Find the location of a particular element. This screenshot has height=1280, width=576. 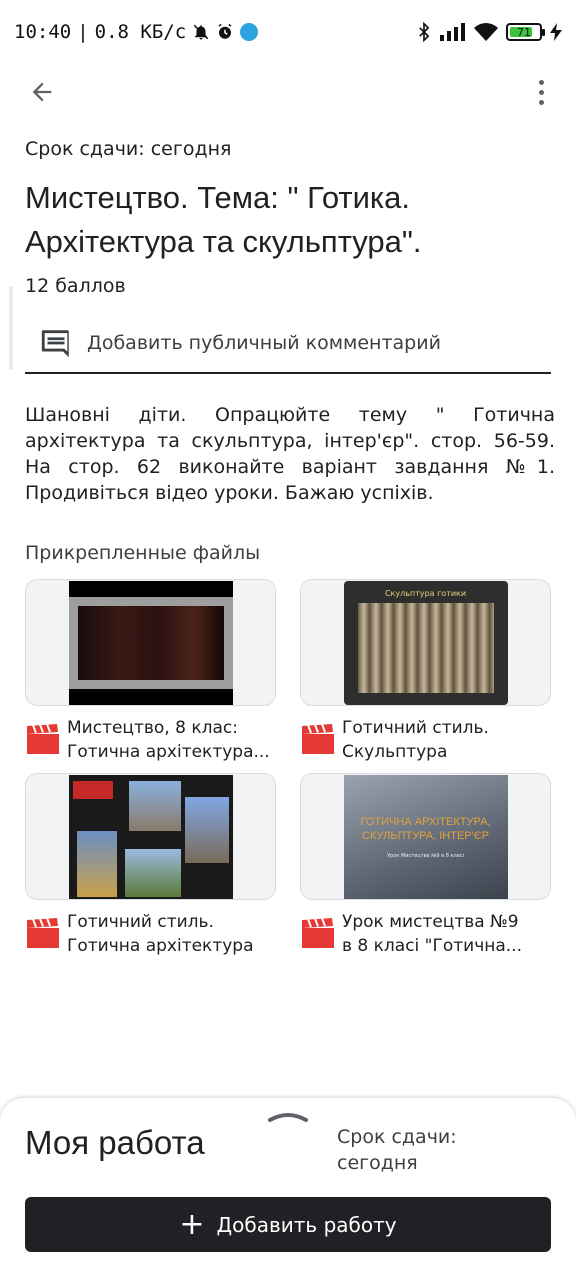

file-name: Готичний стиль. Готична архітектура is located at coordinates (160, 934).